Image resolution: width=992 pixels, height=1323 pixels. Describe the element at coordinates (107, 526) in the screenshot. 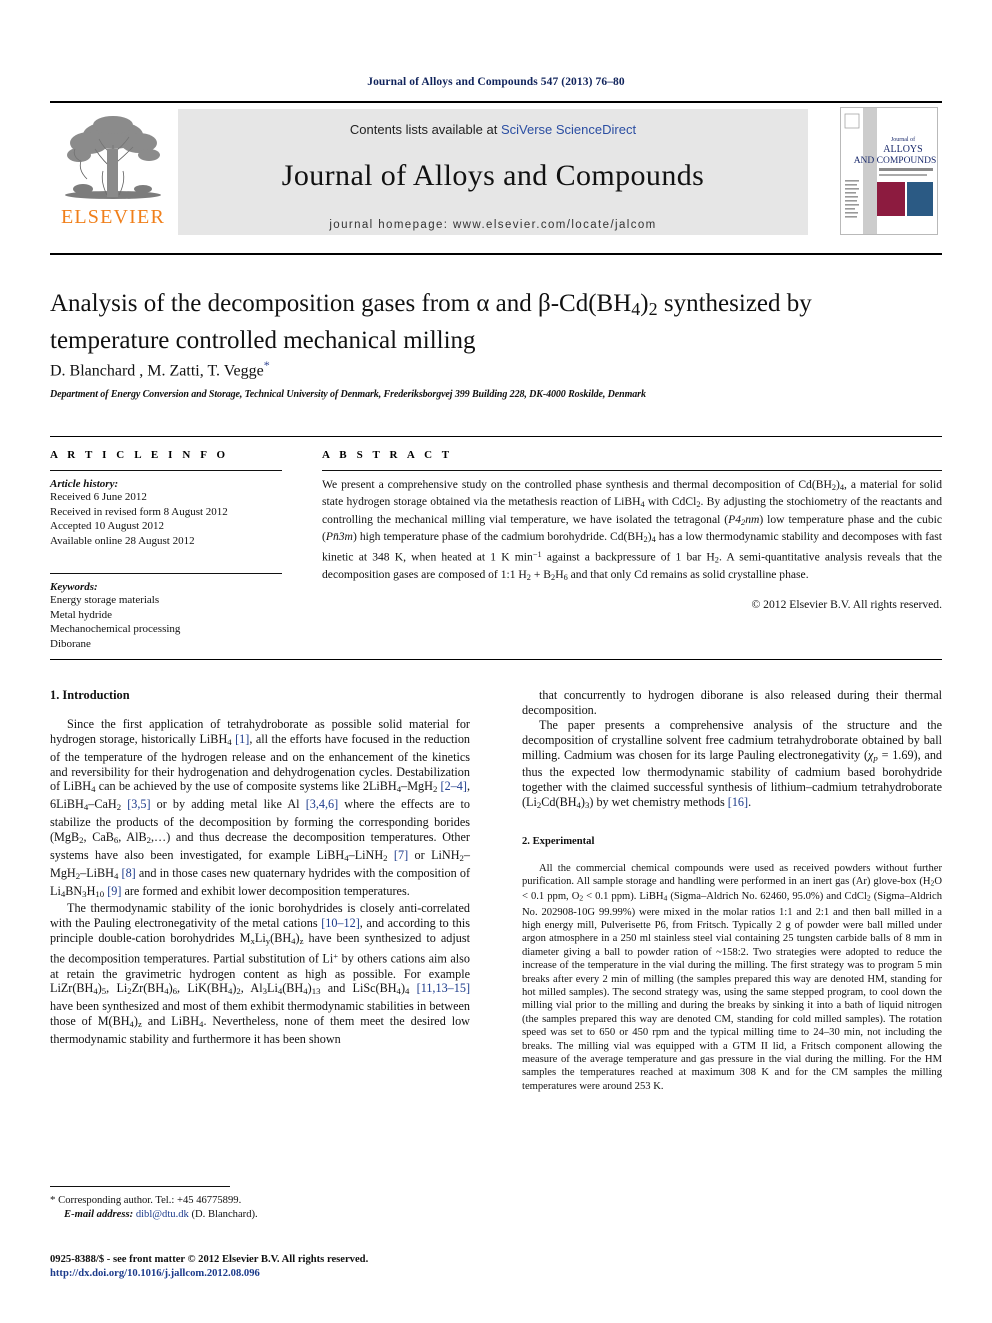

I see `history-item: Accepted 10 August 2012` at that location.